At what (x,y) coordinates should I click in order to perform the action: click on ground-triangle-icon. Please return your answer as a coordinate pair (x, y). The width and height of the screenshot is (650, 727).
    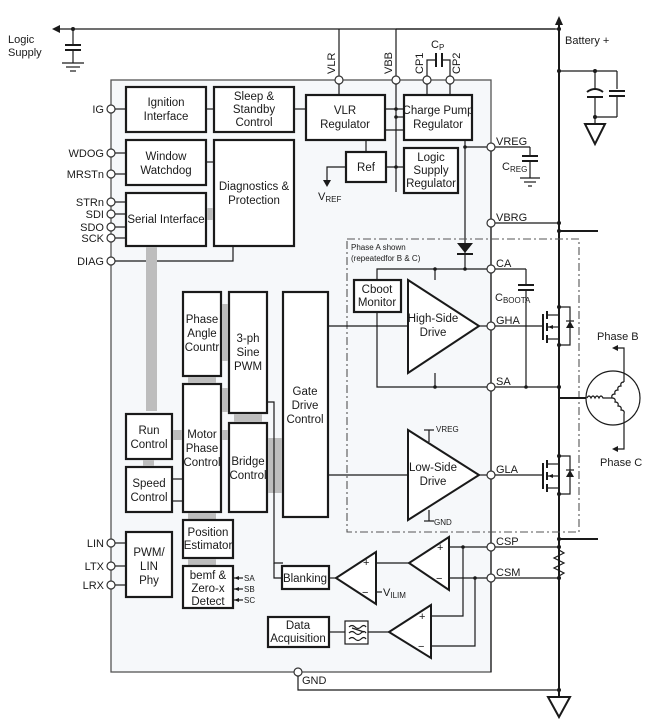
    Looking at the image, I should click on (595, 135).